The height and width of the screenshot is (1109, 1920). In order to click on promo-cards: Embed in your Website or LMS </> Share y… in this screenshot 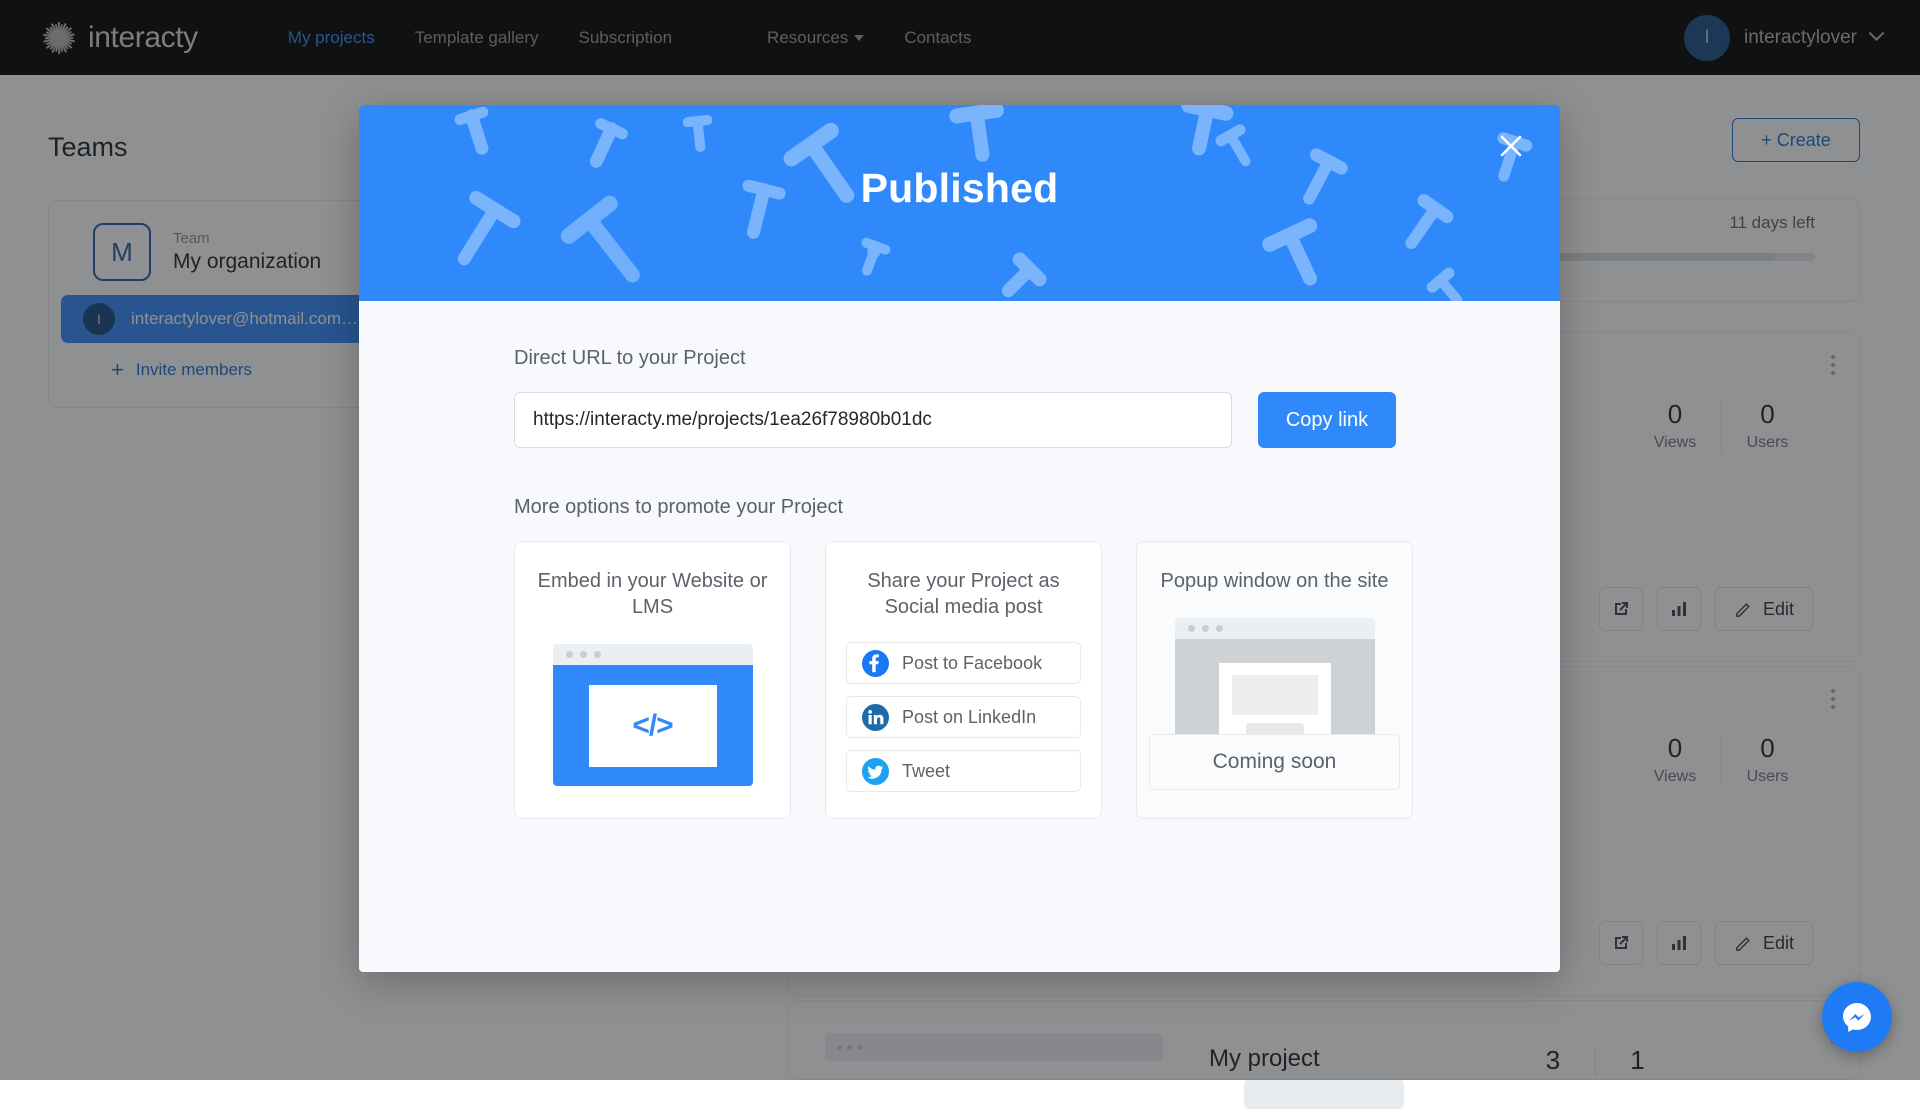, I will do `click(1037, 680)`.